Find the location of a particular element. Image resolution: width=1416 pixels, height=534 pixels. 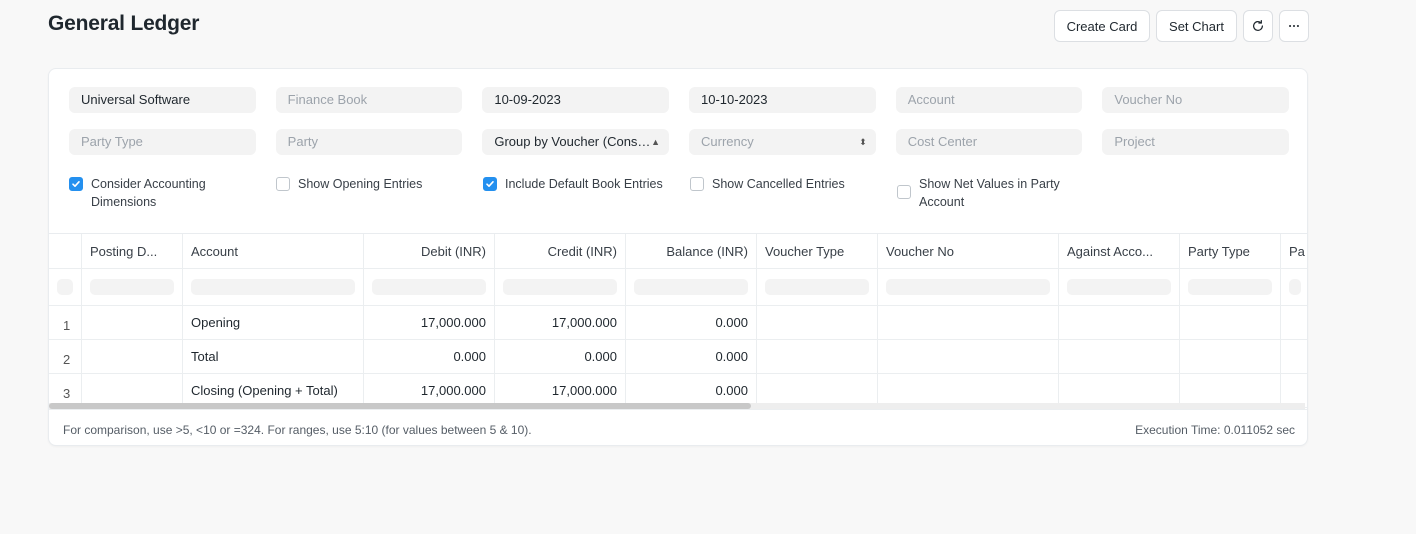

check-opening-entries: Show Opening Entries is located at coordinates (369, 184).